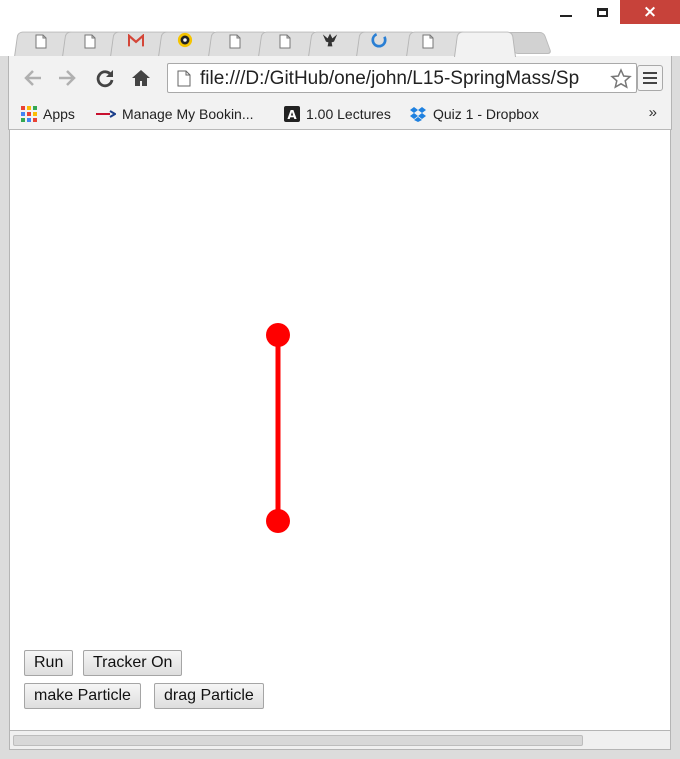  I want to click on bookmark-apps: Apps, so click(48, 114).